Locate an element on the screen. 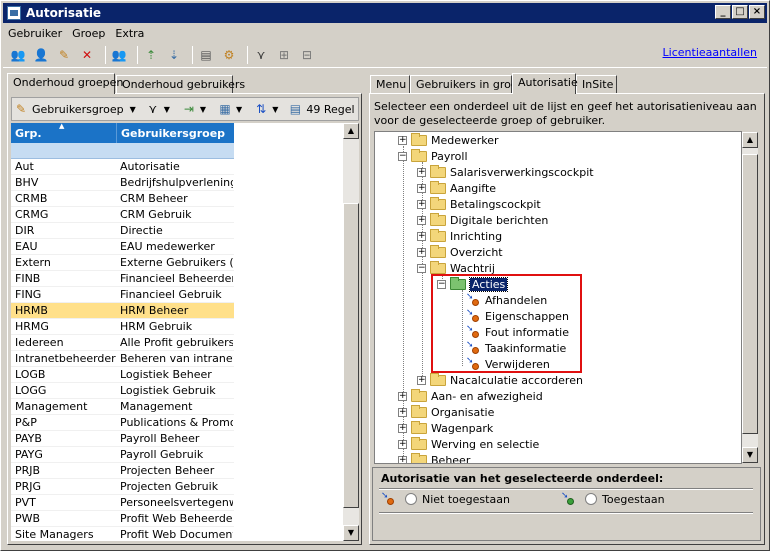  tab-menu: Menu is located at coordinates (390, 84).